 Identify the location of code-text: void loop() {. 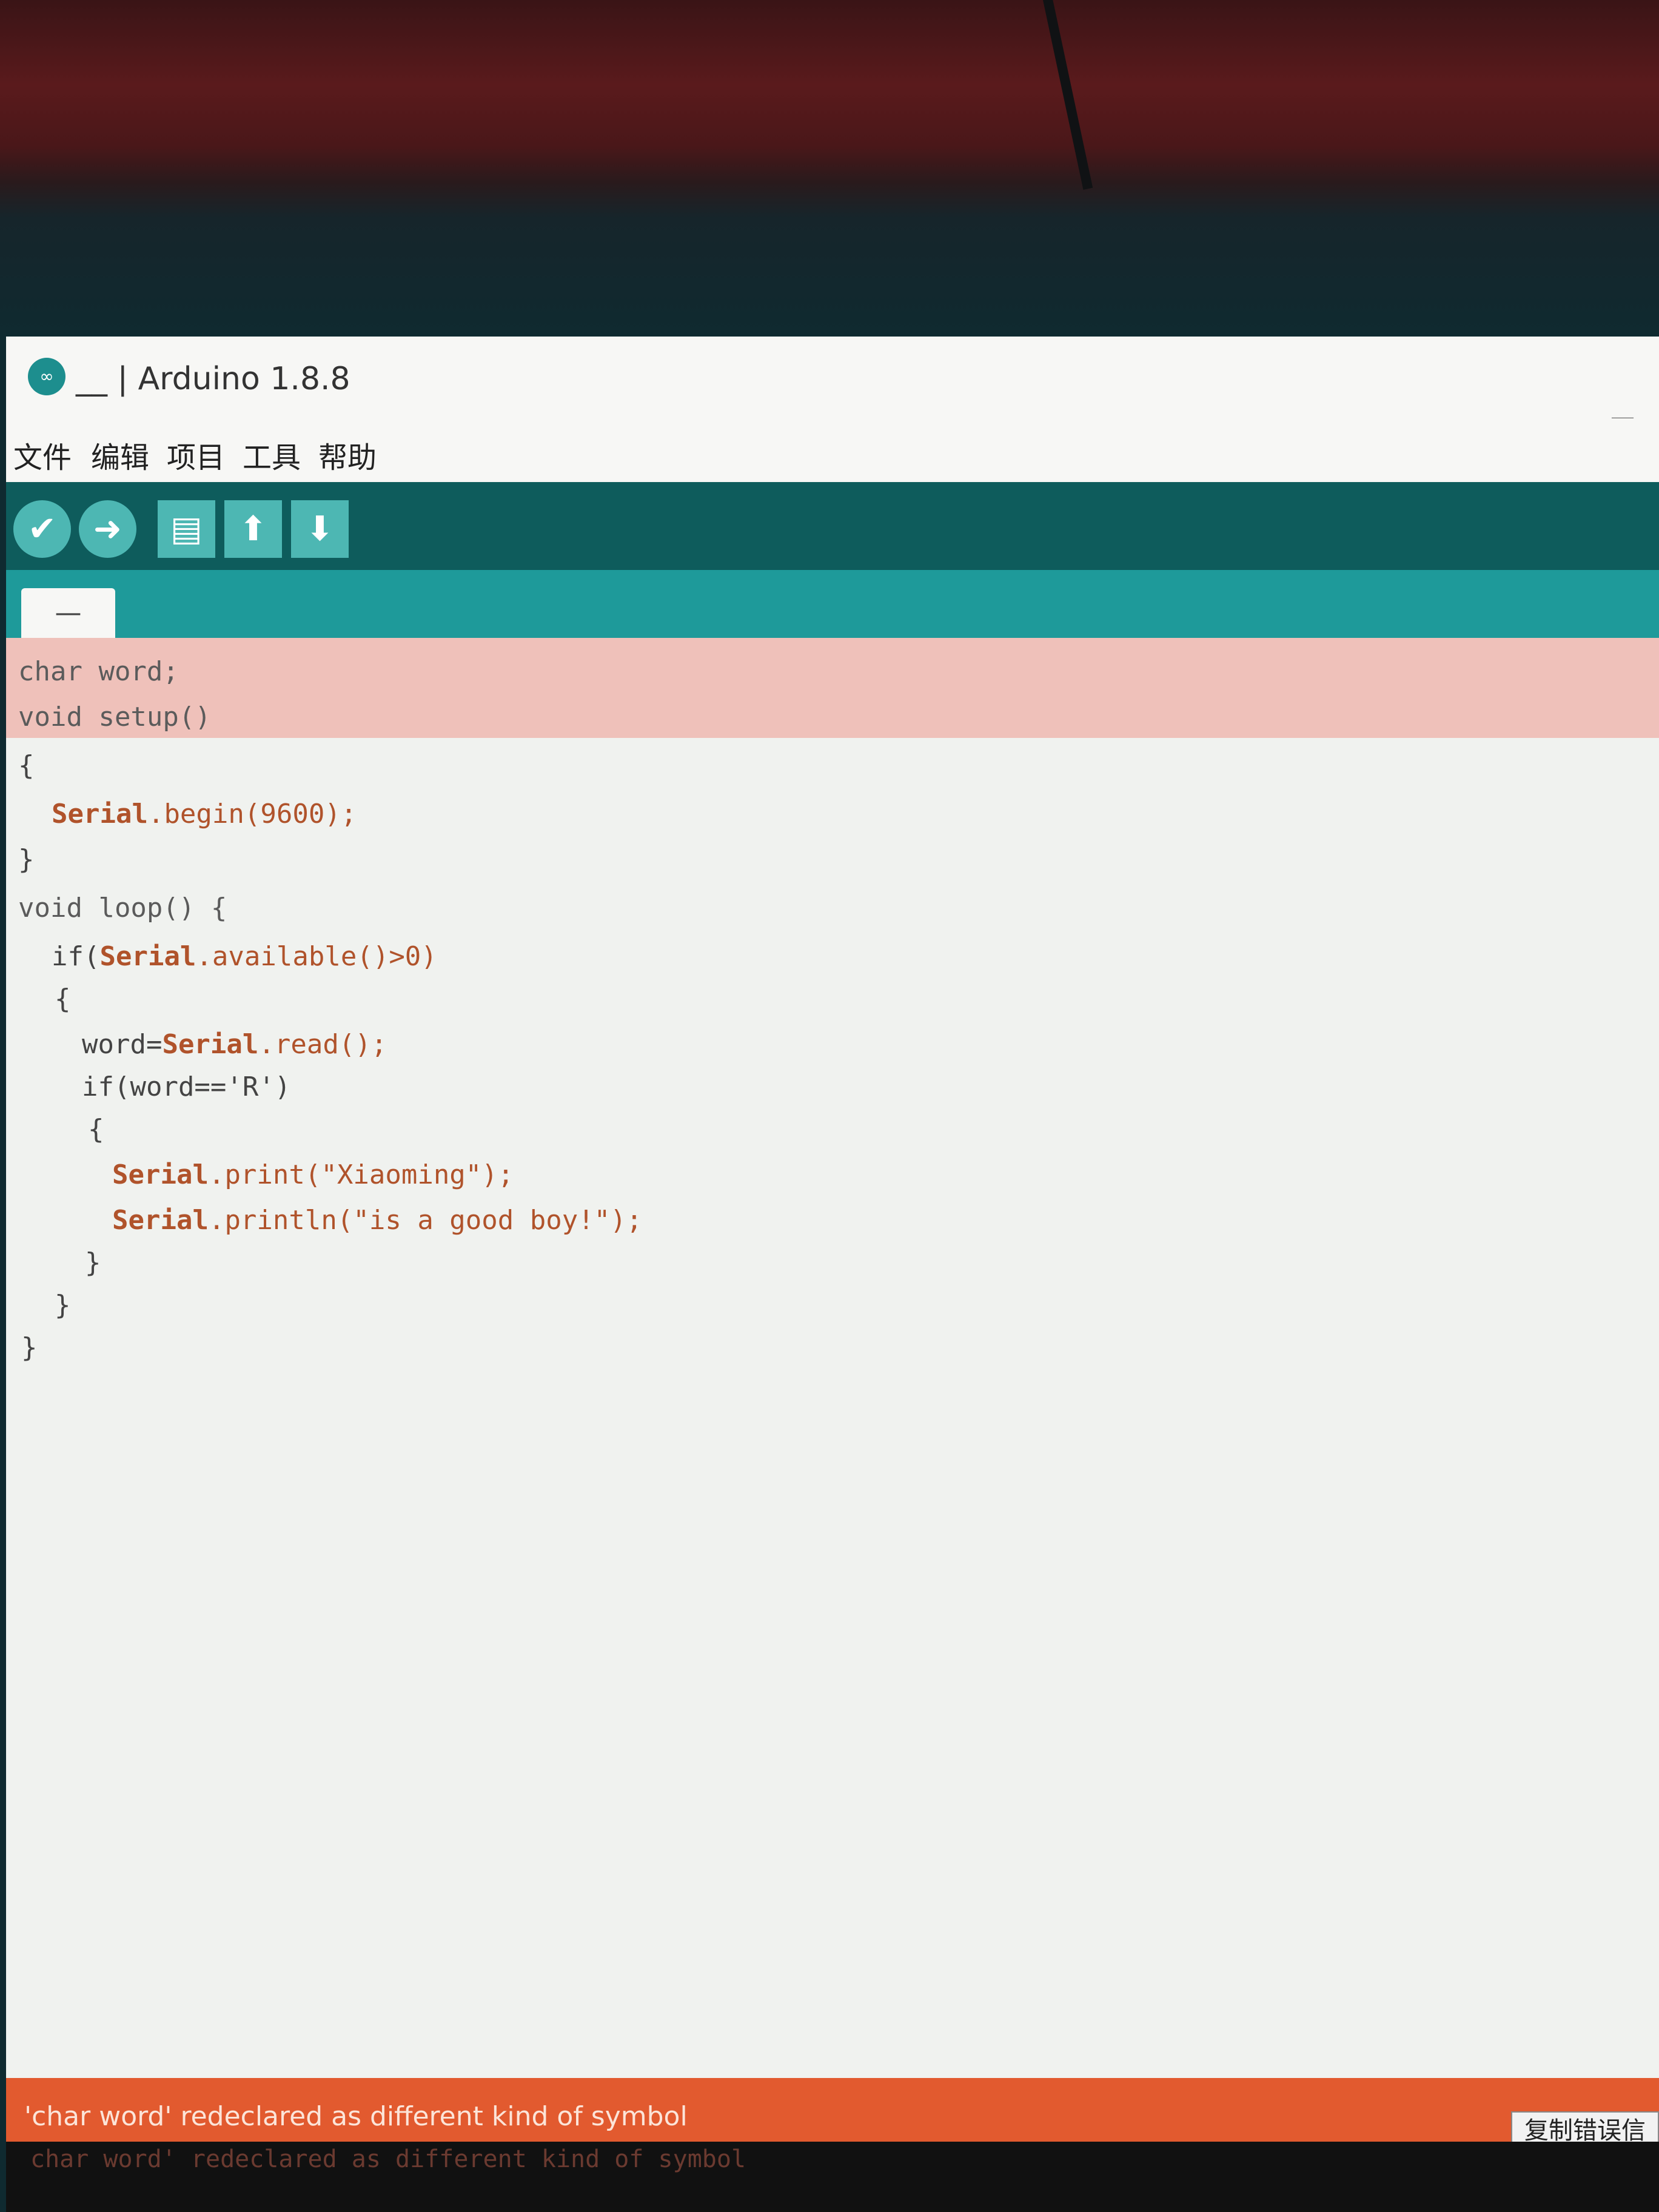
(122, 908).